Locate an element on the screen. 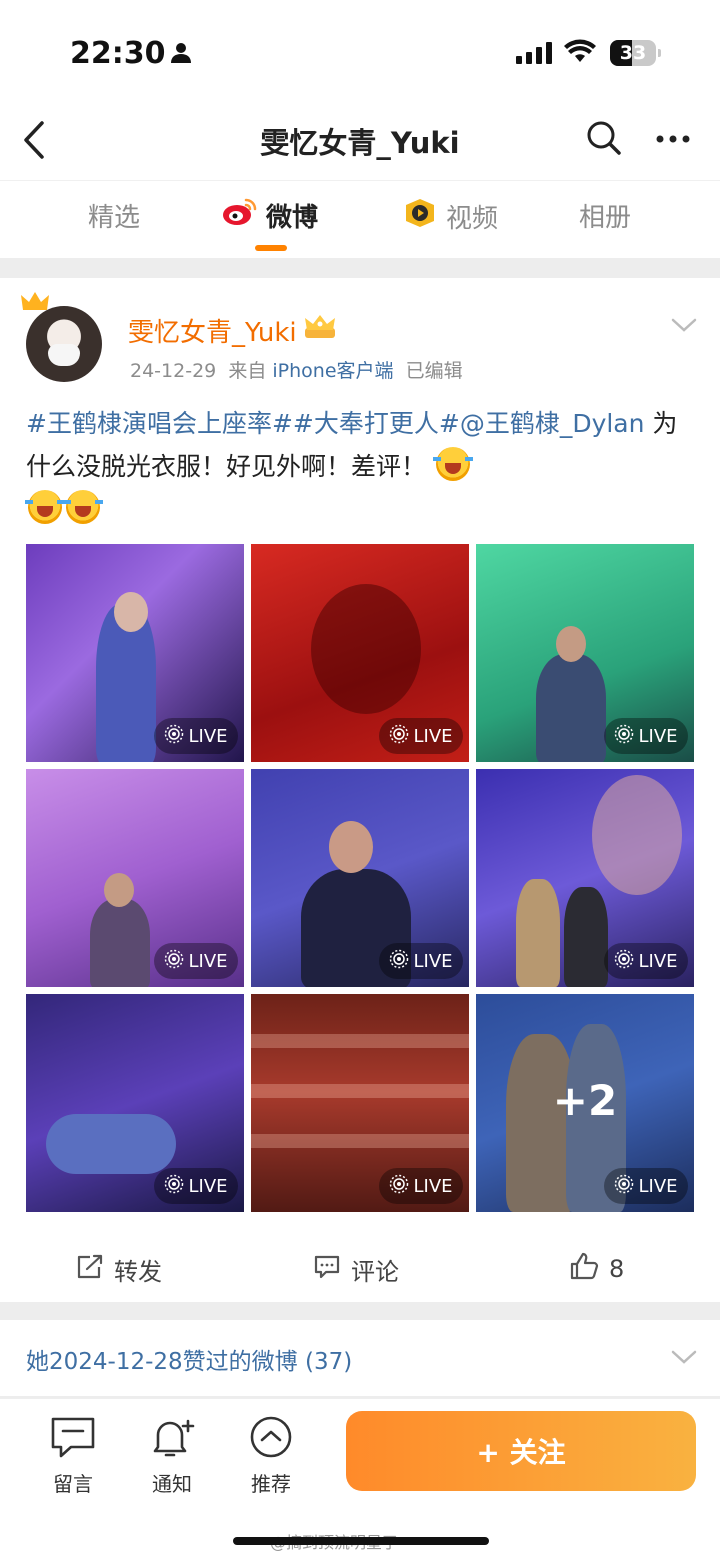 Image resolution: width=720 pixels, height=1561 pixels. weibo-logo-icon is located at coordinates (240, 215).